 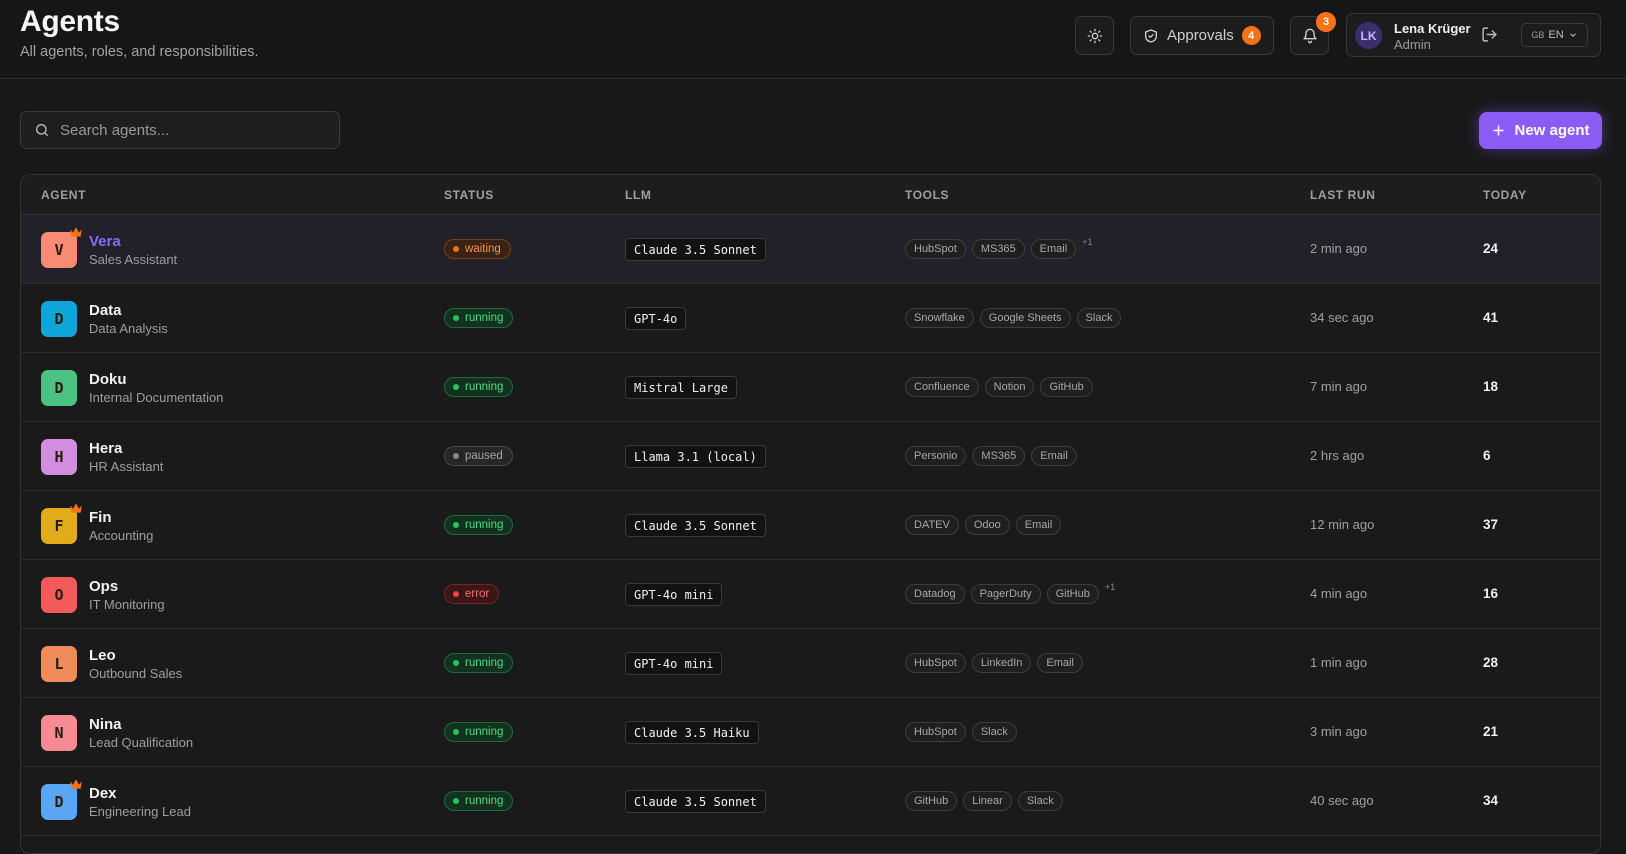 I want to click on tool-chip: DATEV, so click(x=932, y=525).